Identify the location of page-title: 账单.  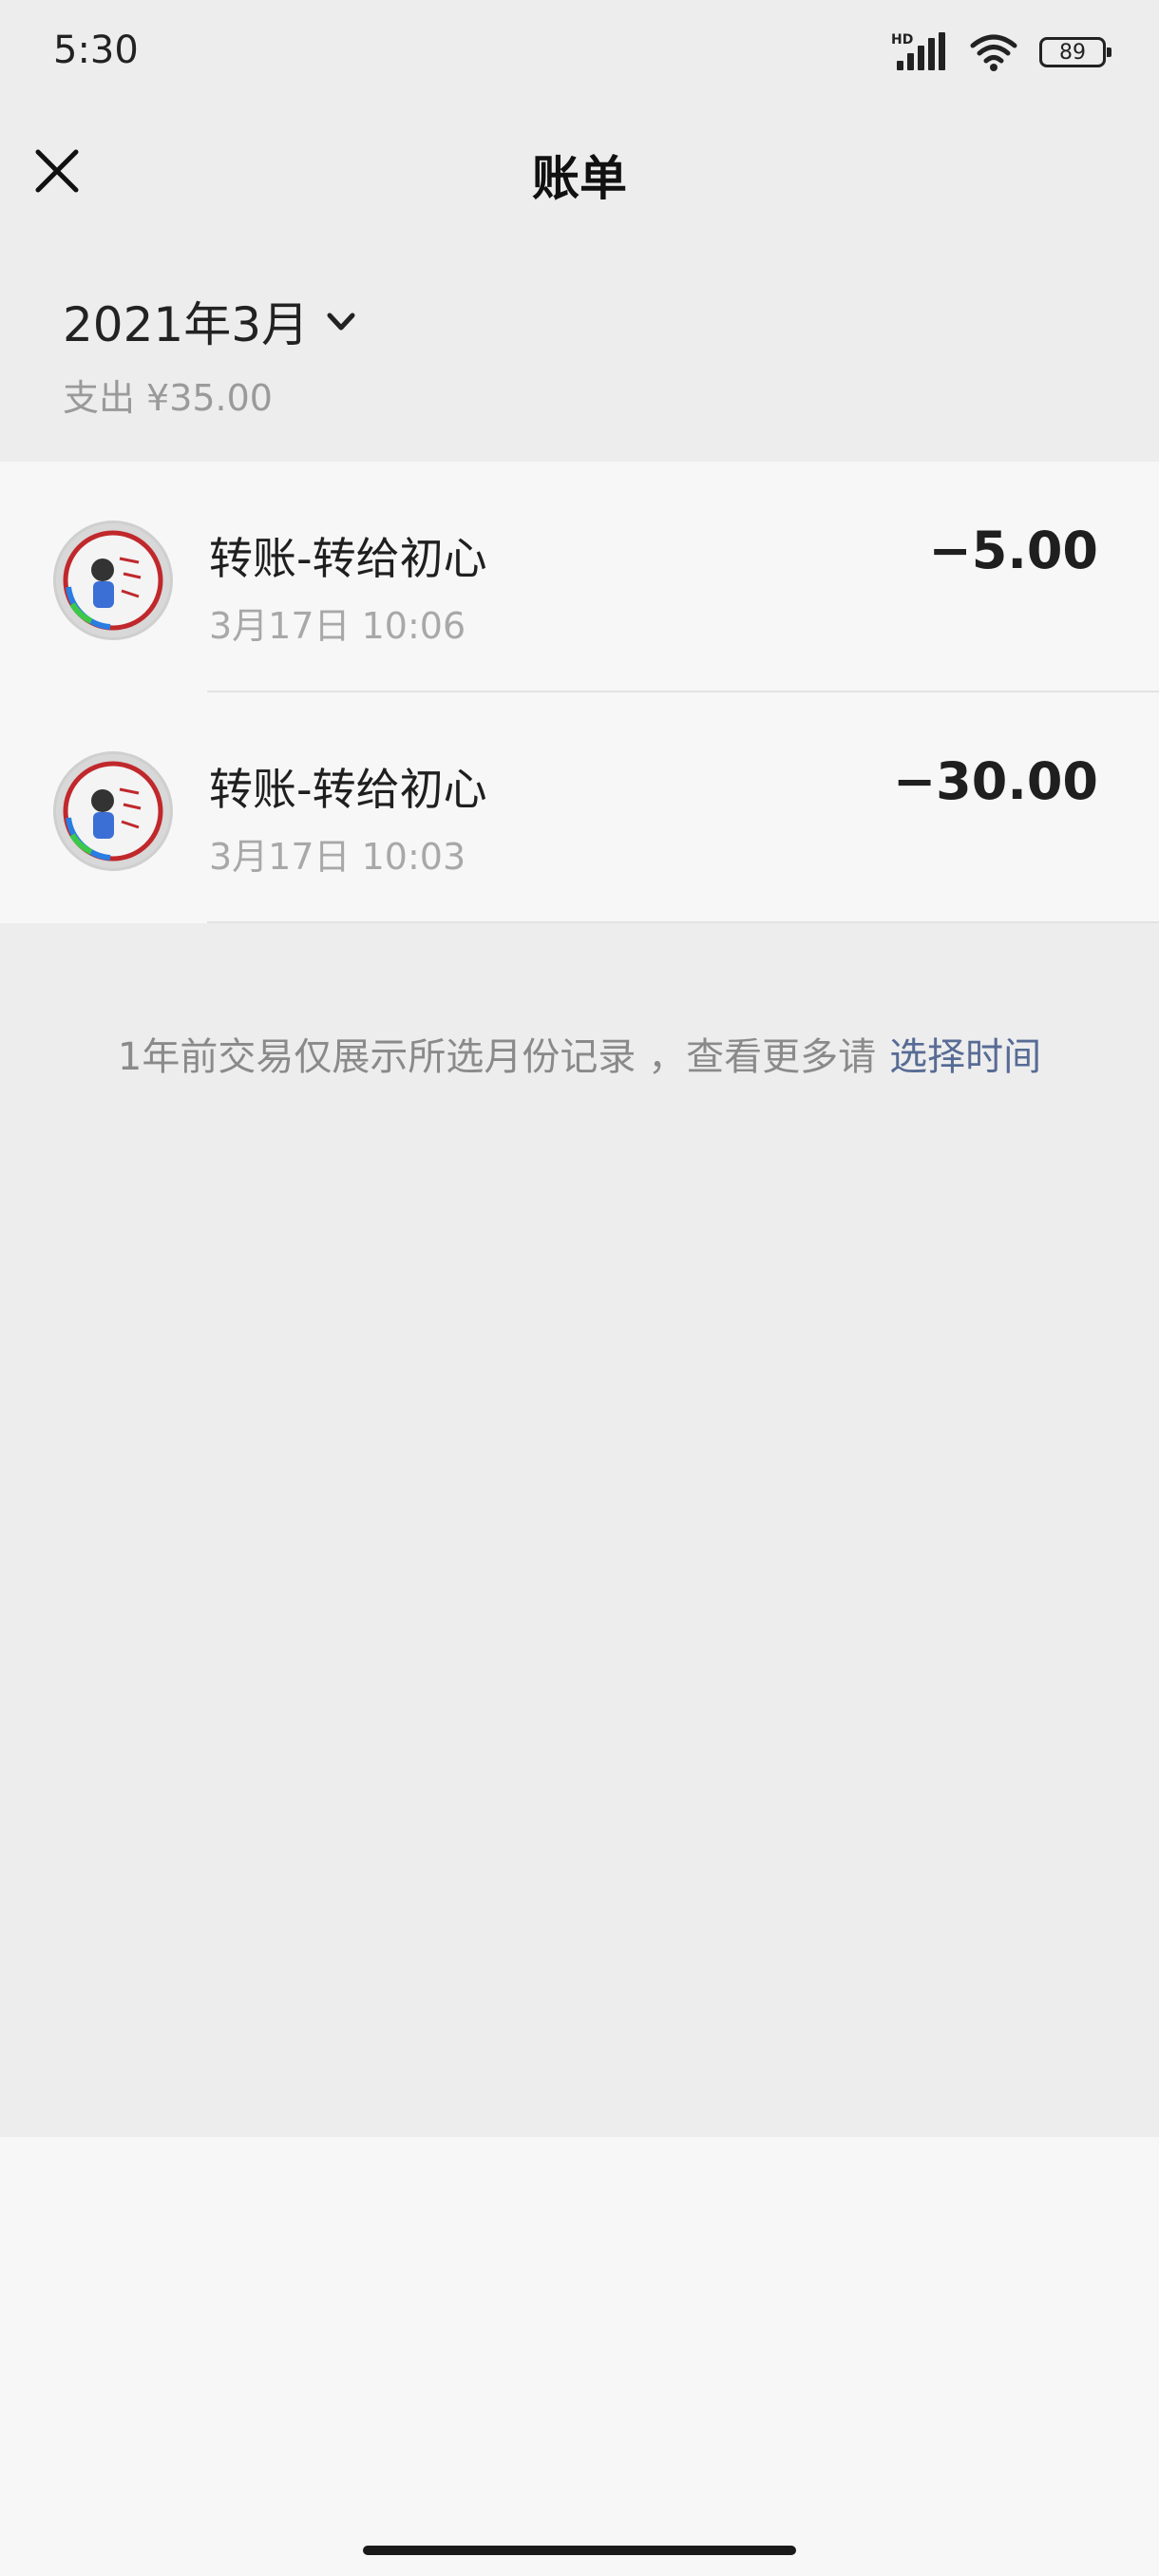
(579, 178).